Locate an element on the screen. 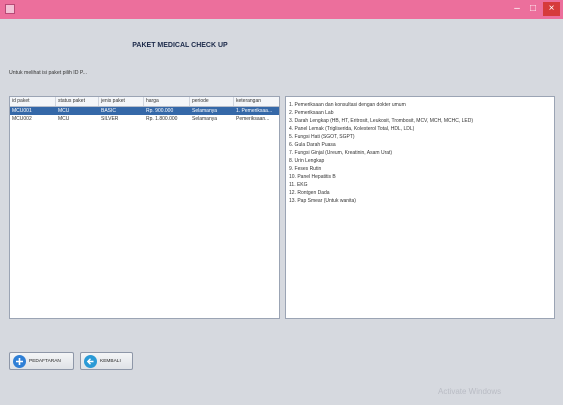 This screenshot has width=563, height=405. cell-id-paket: MCU001 is located at coordinates (22, 111).